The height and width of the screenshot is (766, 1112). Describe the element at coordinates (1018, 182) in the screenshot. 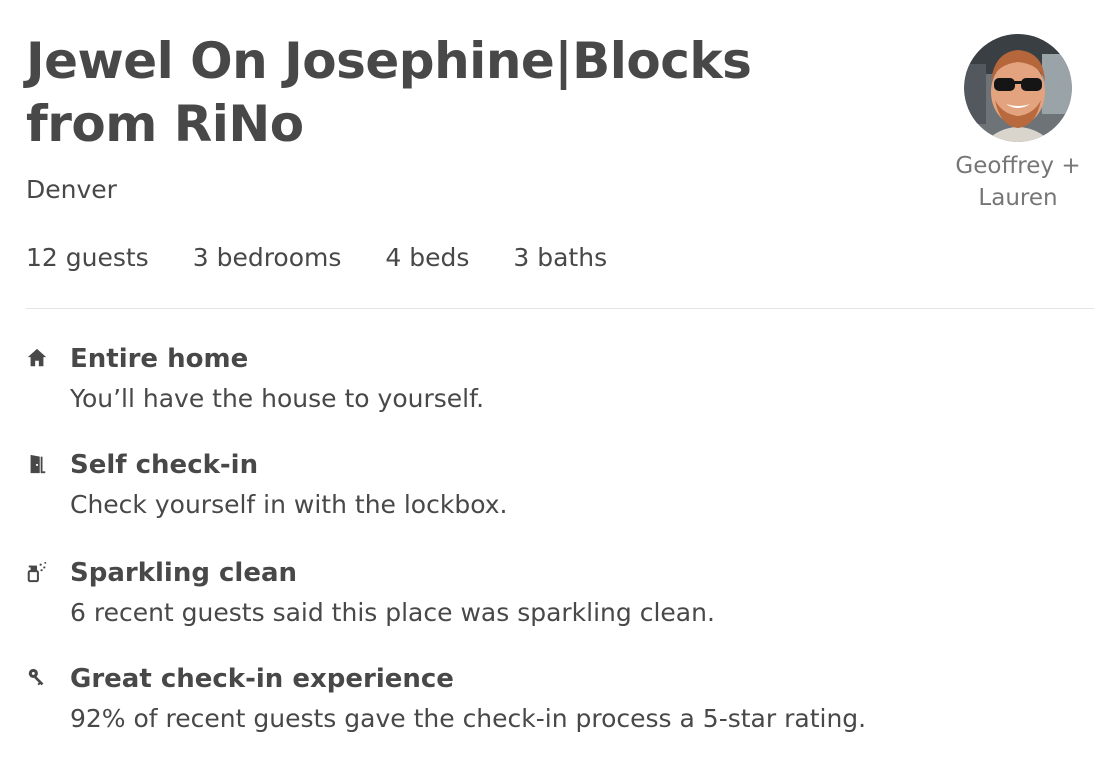

I see `host-name: Geoffrey + Lauren` at that location.